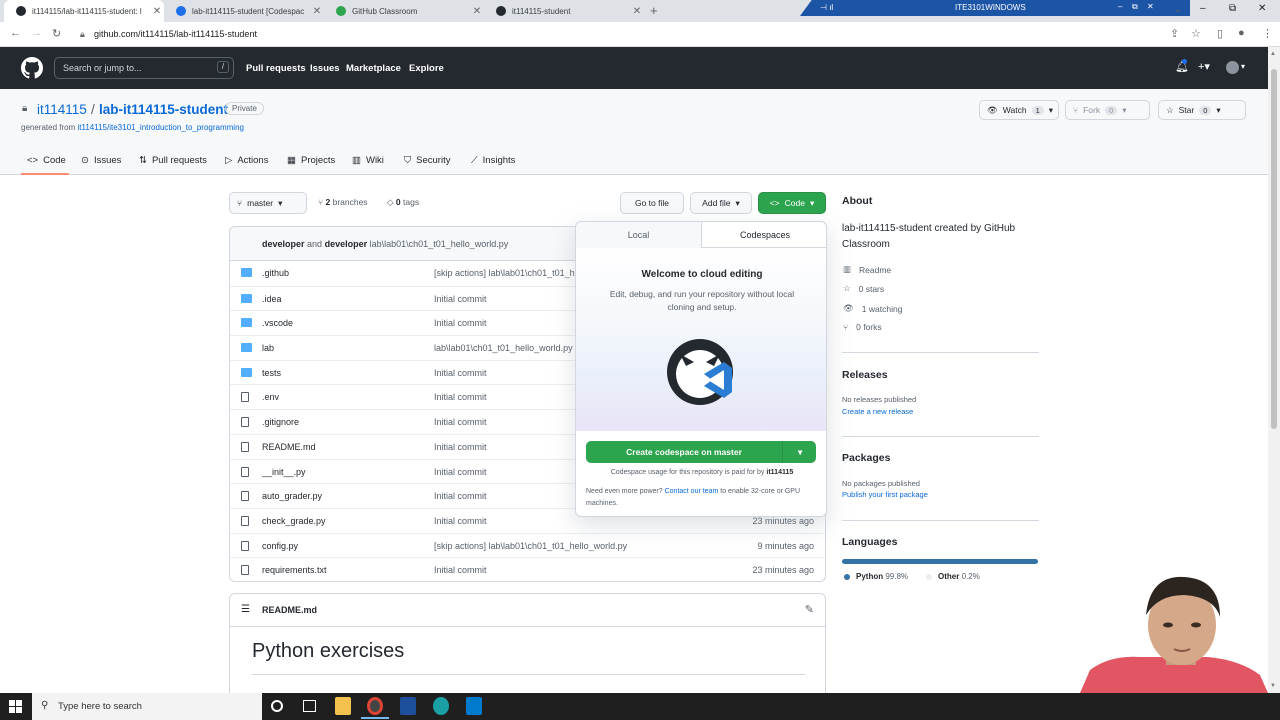 This screenshot has height=720, width=1280. Describe the element at coordinates (408, 706) in the screenshot. I see `remote-desktop-icon` at that location.